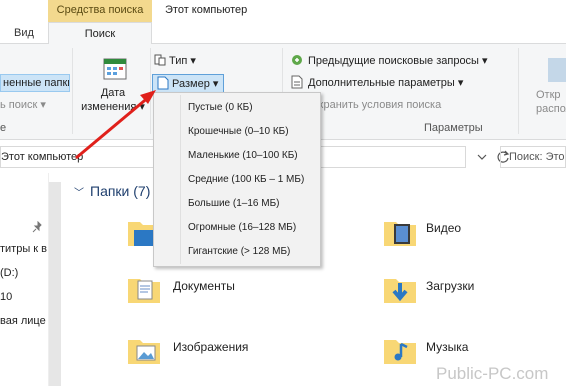  What do you see at coordinates (113, 84) in the screenshot?
I see `date-modified-button: Дата изменения ▾` at bounding box center [113, 84].